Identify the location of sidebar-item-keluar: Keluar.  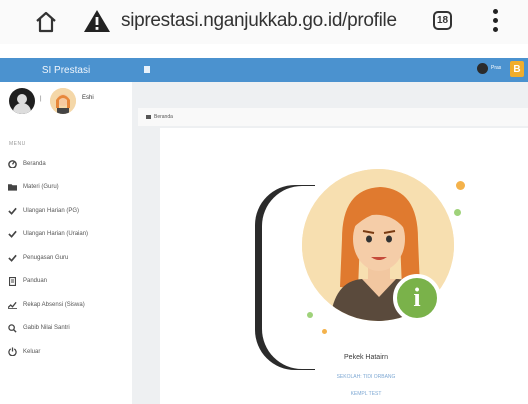
(66, 352).